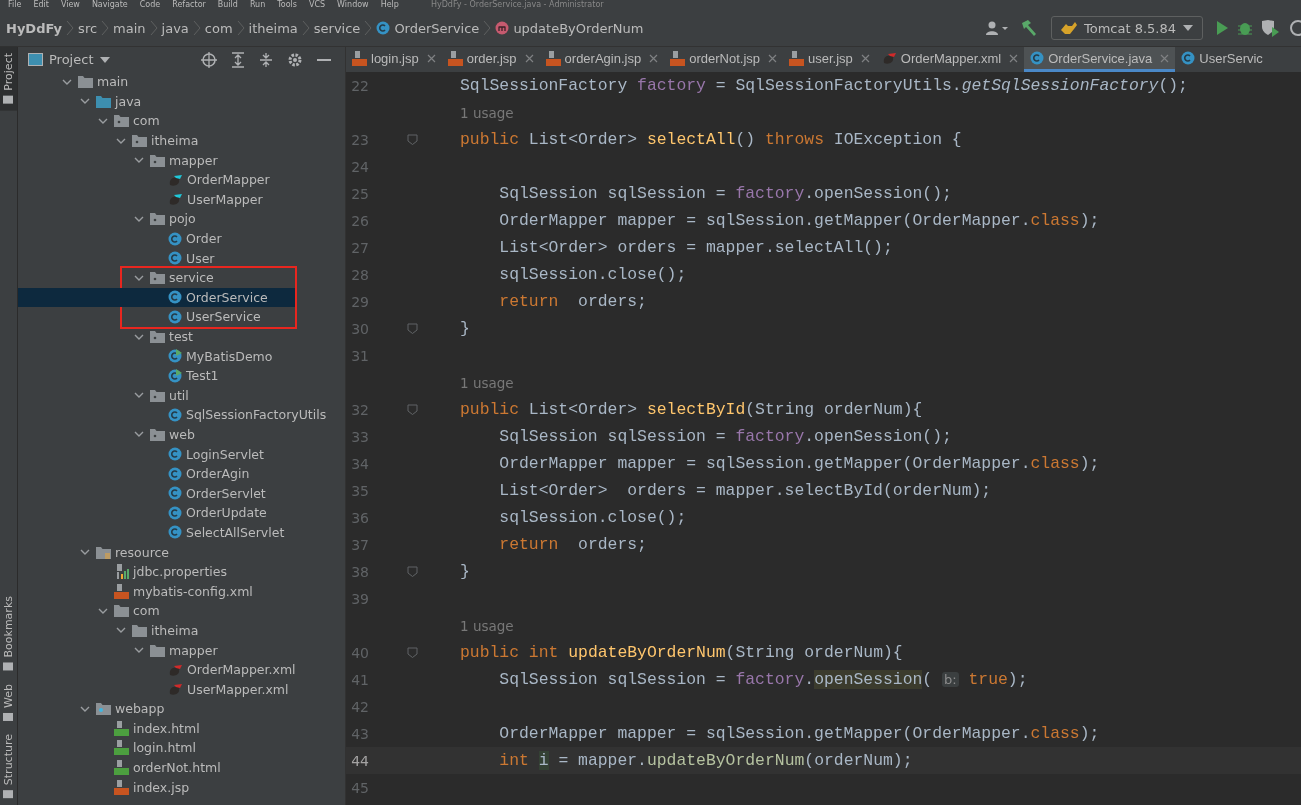 The width and height of the screenshot is (1301, 805). Describe the element at coordinates (181, 219) in the screenshot. I see `tree-item: pojo` at that location.